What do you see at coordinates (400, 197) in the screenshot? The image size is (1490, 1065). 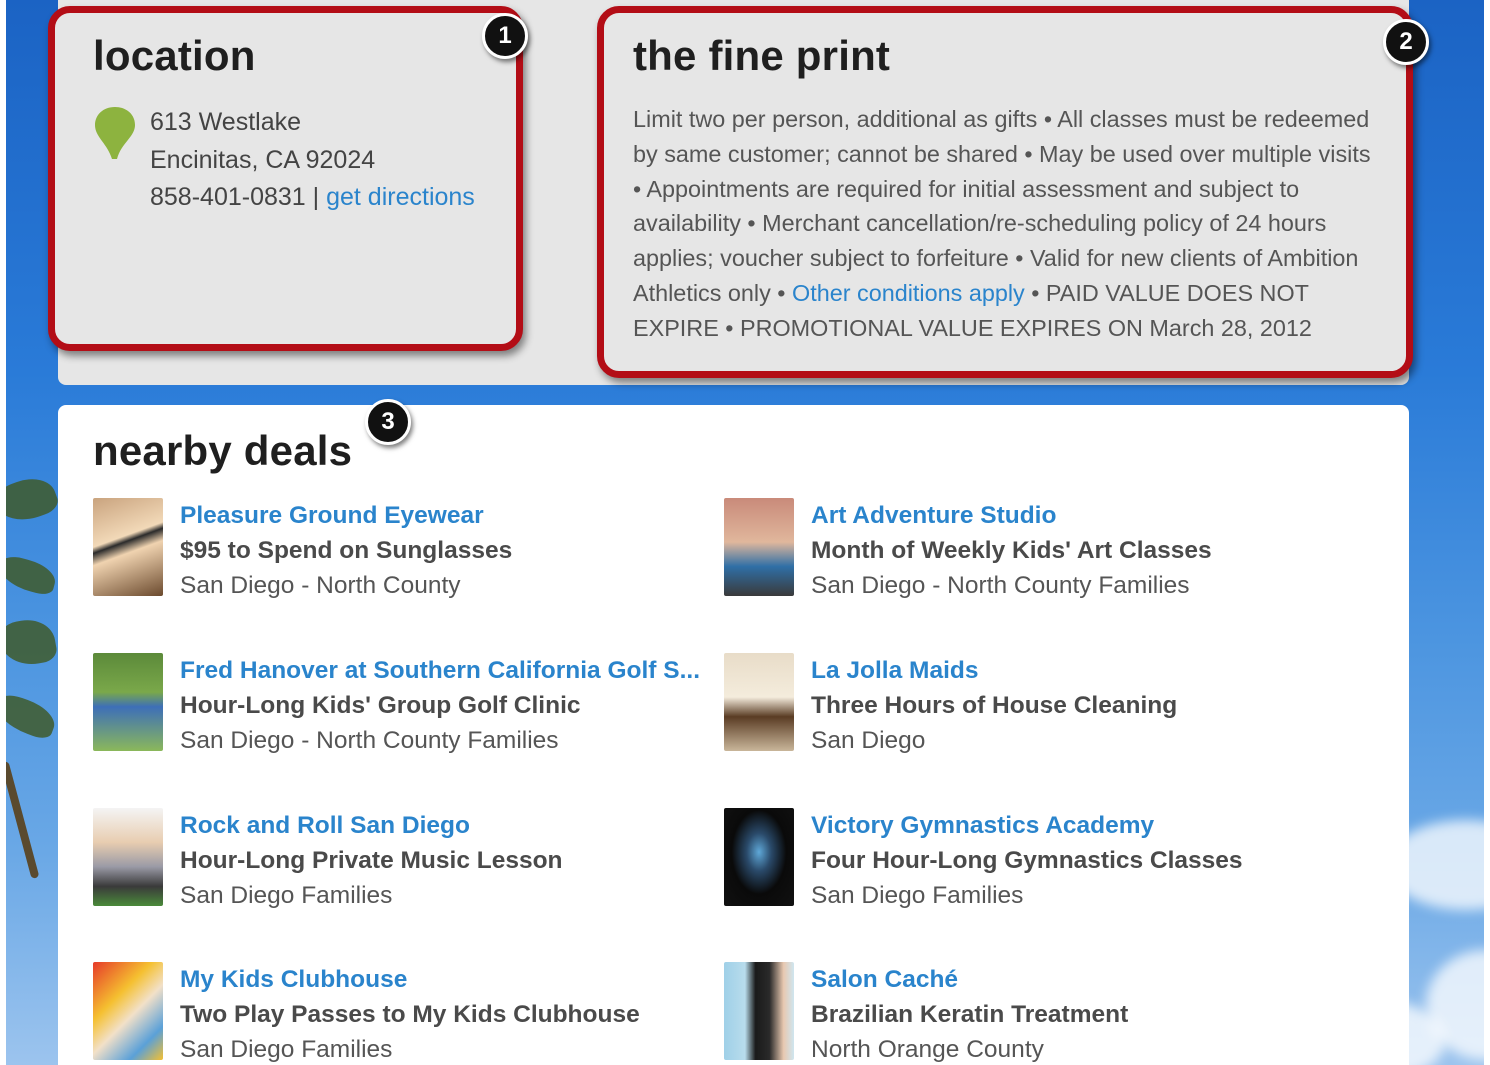 I see `get-directions-link: get directions` at bounding box center [400, 197].